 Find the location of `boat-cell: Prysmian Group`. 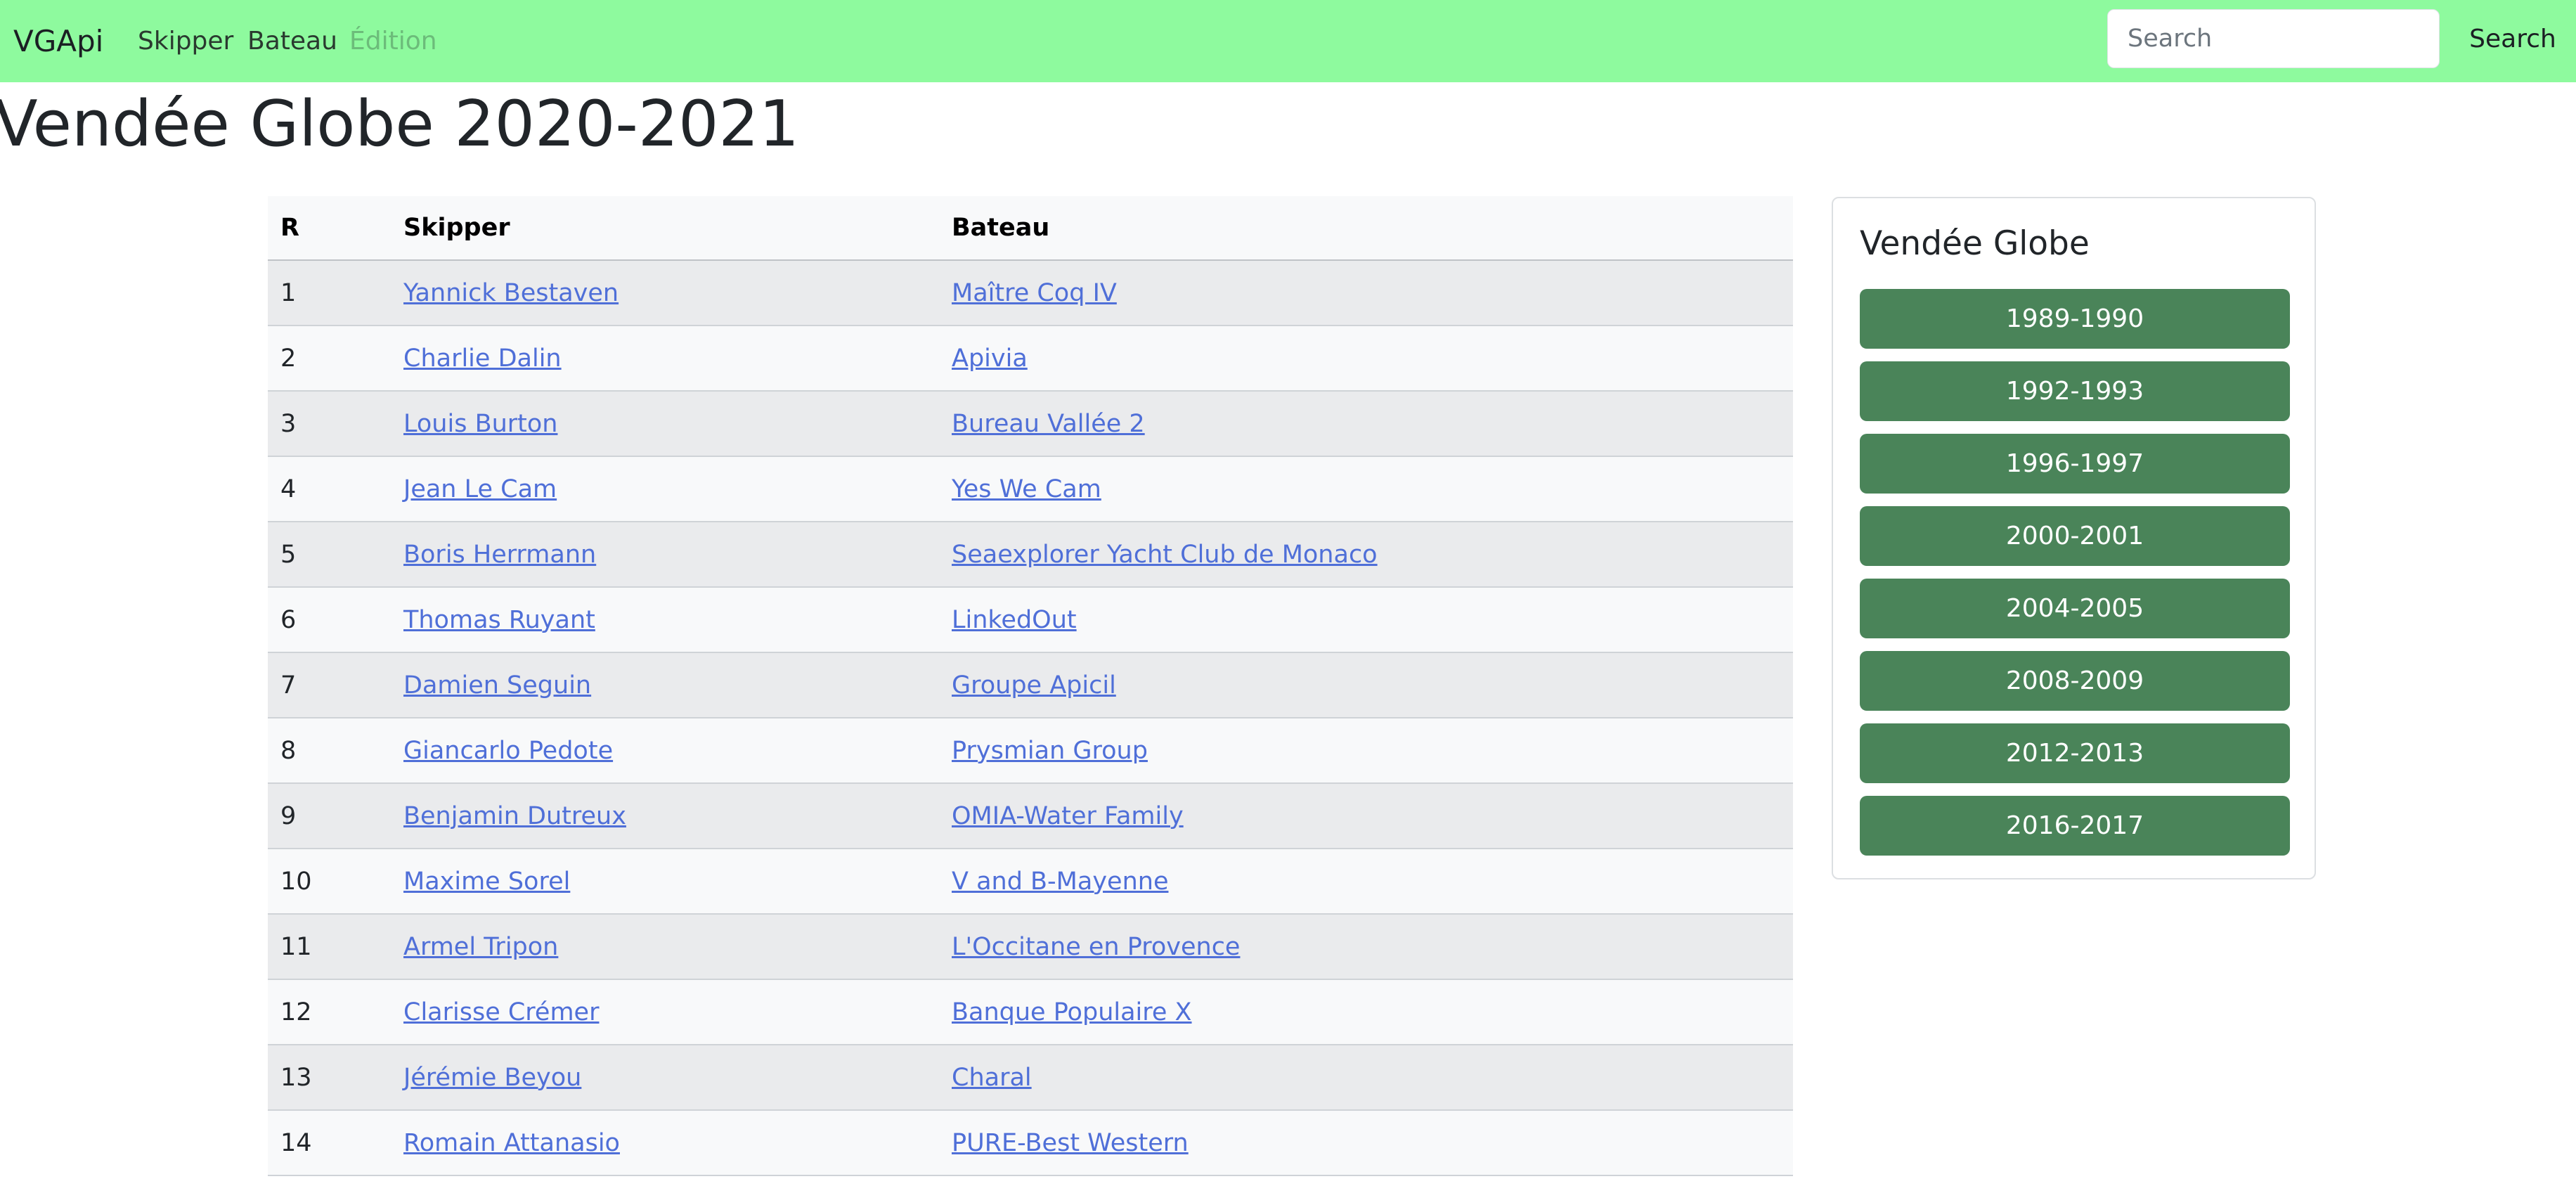

boat-cell: Prysmian Group is located at coordinates (1366, 751).